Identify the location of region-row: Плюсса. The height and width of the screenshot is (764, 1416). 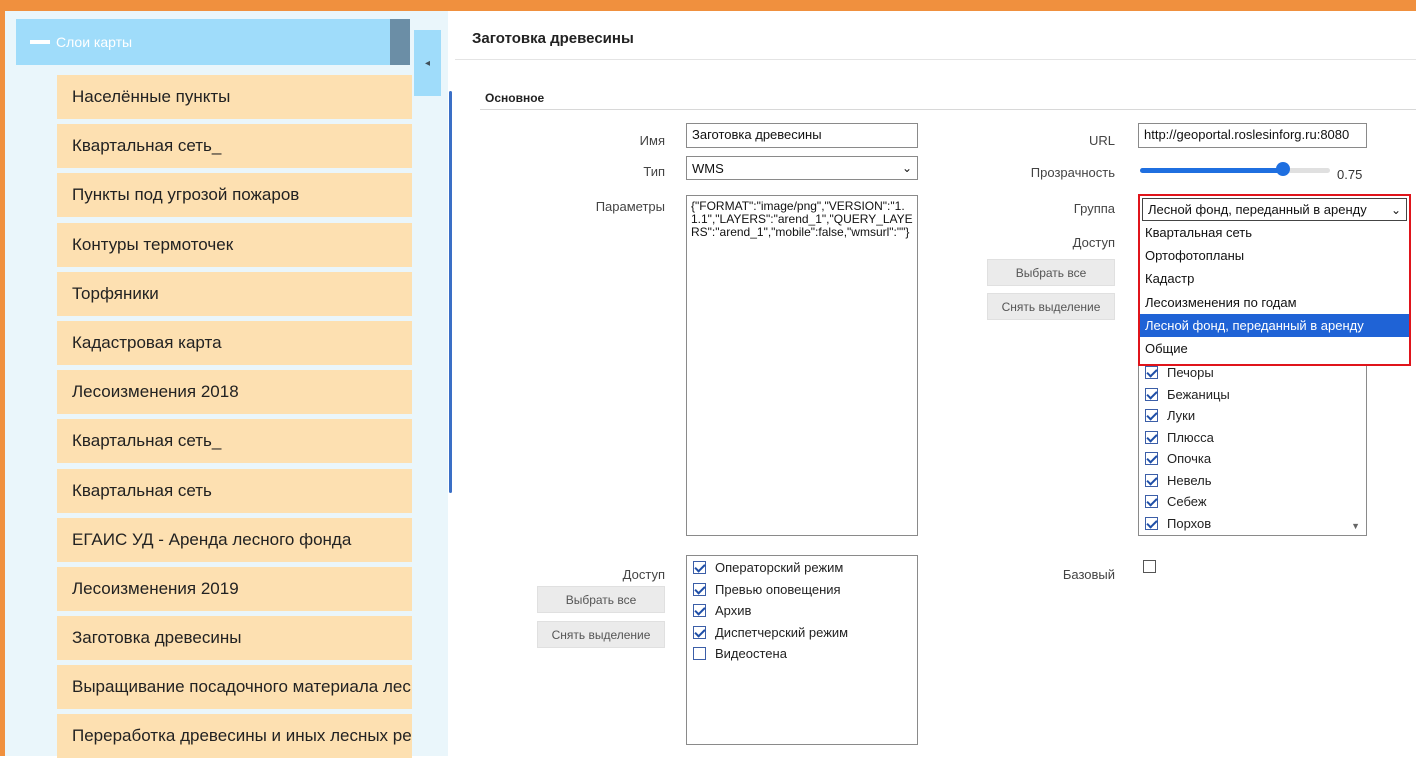
(1187, 438).